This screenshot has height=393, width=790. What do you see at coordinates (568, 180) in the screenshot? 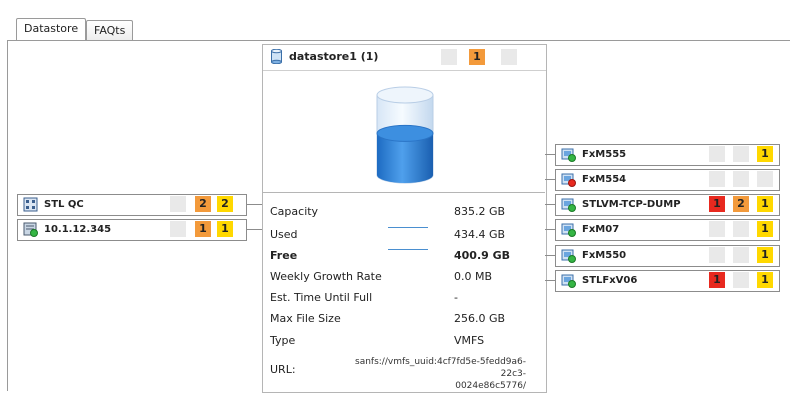
I see `vm-off-icon` at bounding box center [568, 180].